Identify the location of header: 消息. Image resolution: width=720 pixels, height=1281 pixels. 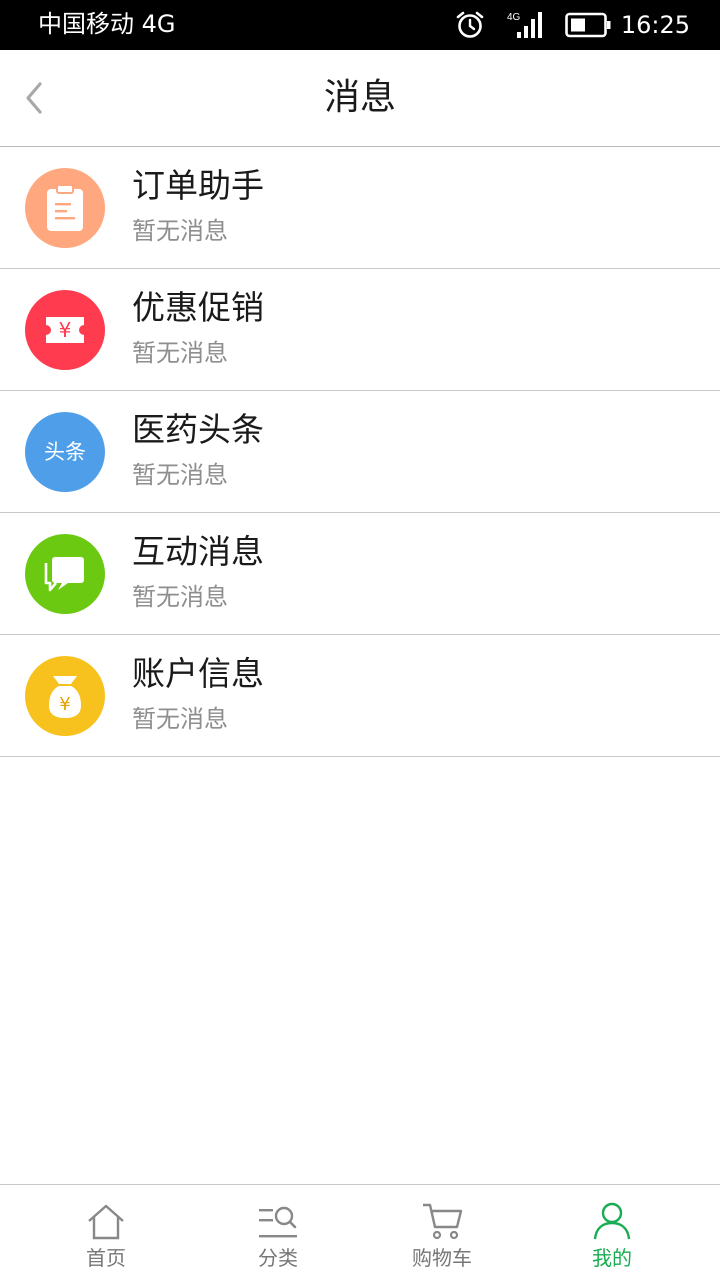
(360, 98).